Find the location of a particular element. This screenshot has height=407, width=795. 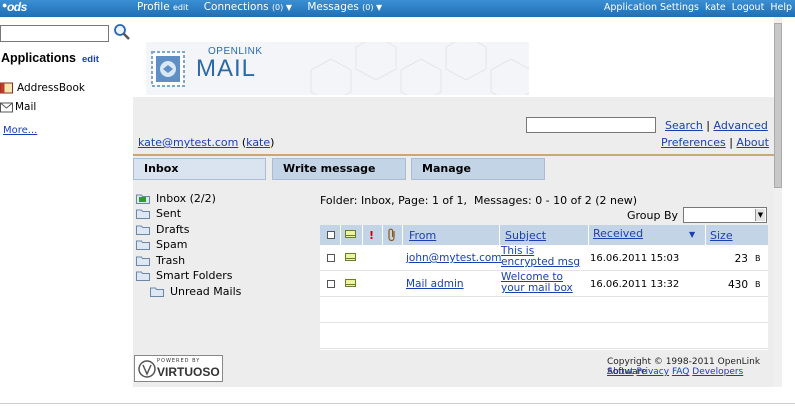

mail-tabs: Inbox Write message Manage is located at coordinates (453, 167).